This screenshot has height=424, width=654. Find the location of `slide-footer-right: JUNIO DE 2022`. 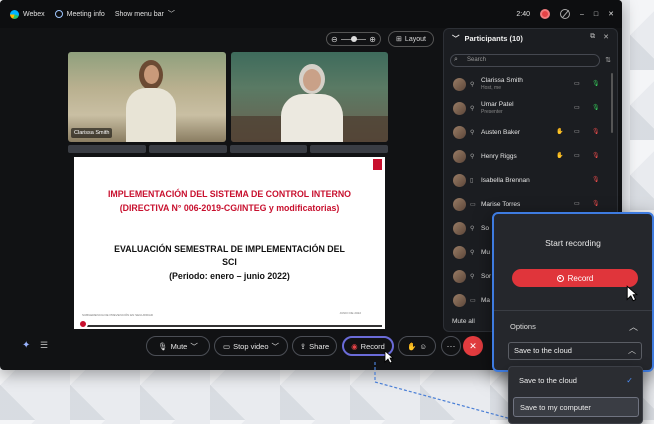

slide-footer-right: JUNIO DE 2022 is located at coordinates (350, 313).